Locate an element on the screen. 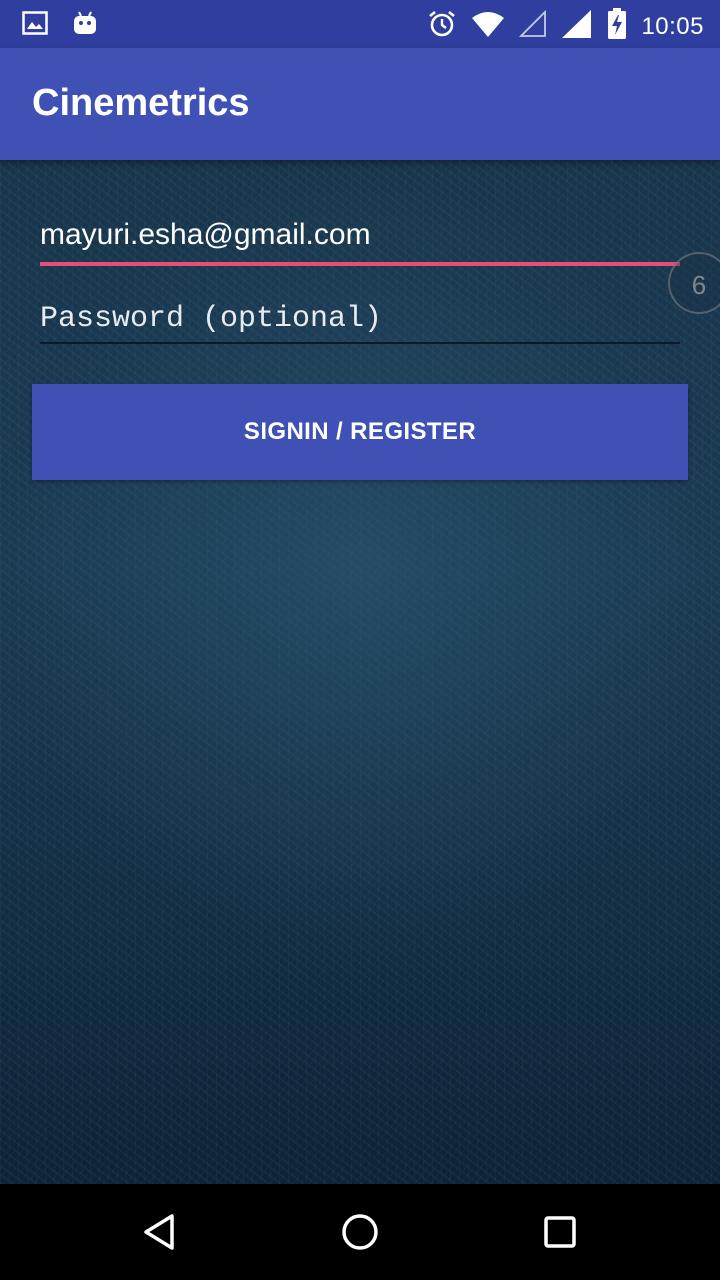 This screenshot has width=720, height=1280. app-bar: Cinemetrics is located at coordinates (360, 104).